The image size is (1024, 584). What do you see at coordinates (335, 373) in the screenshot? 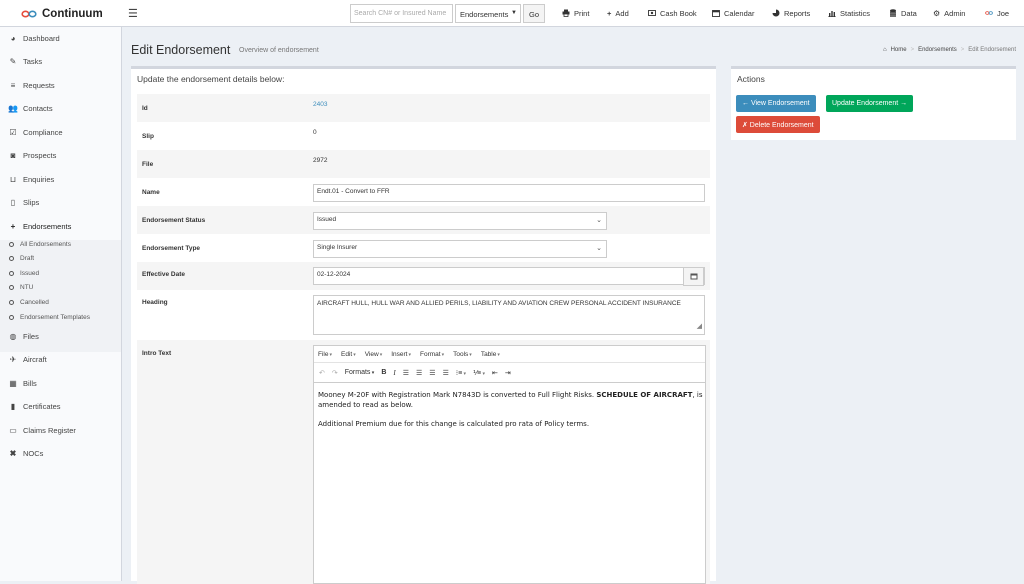
I see `redo-icon: ↷` at bounding box center [335, 373].